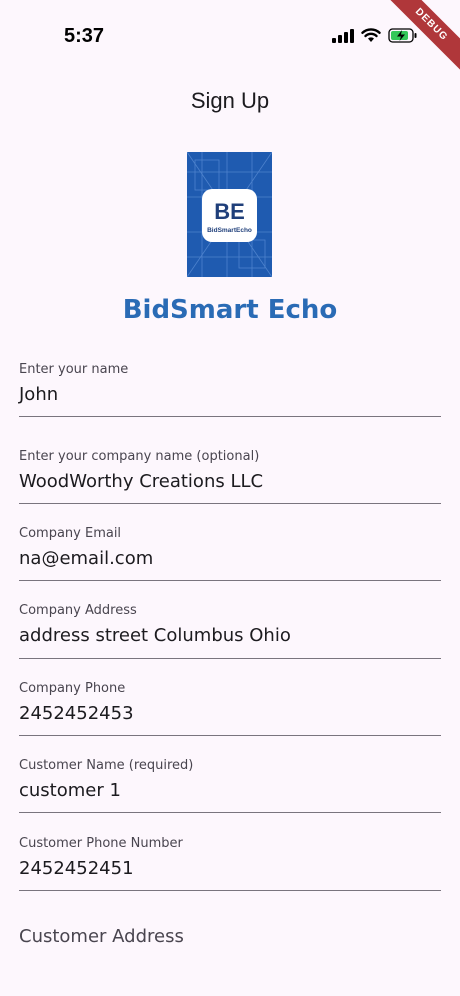  I want to click on customer-name-field-label: Customer Name (required), so click(106, 765).